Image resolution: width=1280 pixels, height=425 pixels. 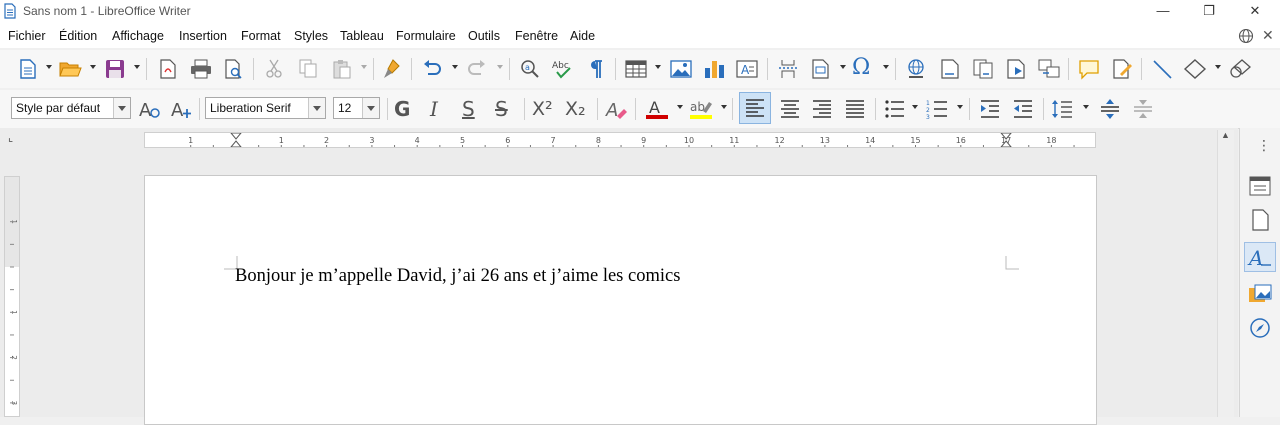 I want to click on line-spacing-icon, so click(x=1062, y=109).